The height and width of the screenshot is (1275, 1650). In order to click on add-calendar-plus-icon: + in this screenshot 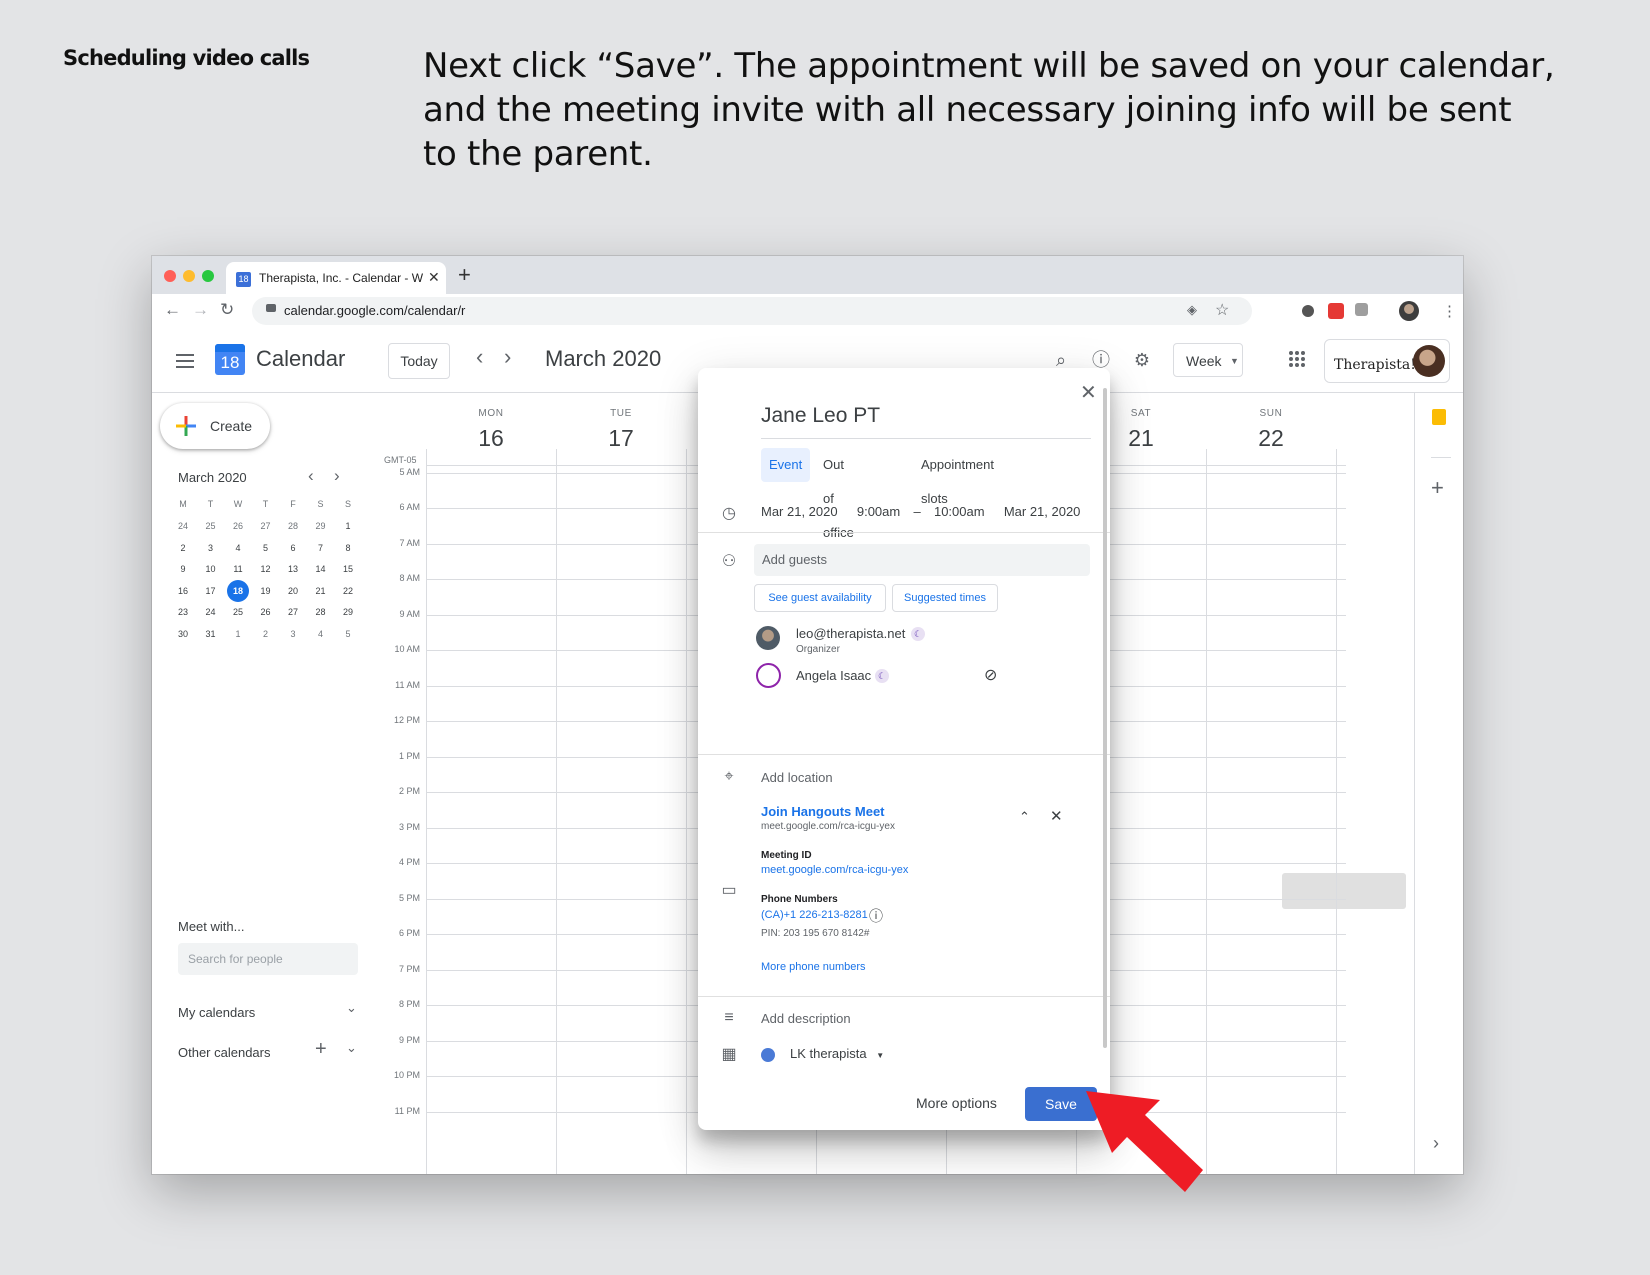, I will do `click(321, 1049)`.